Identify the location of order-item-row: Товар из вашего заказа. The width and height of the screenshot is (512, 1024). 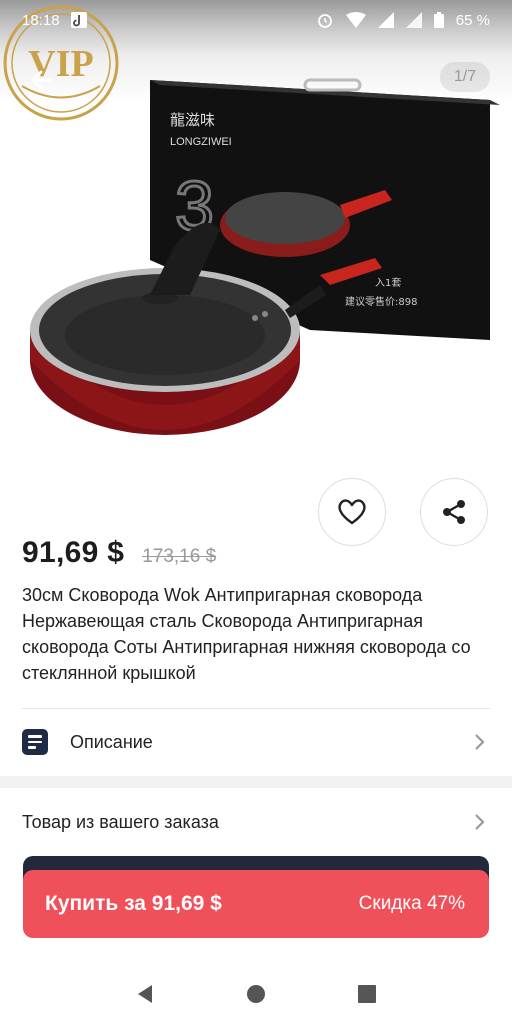
(256, 822).